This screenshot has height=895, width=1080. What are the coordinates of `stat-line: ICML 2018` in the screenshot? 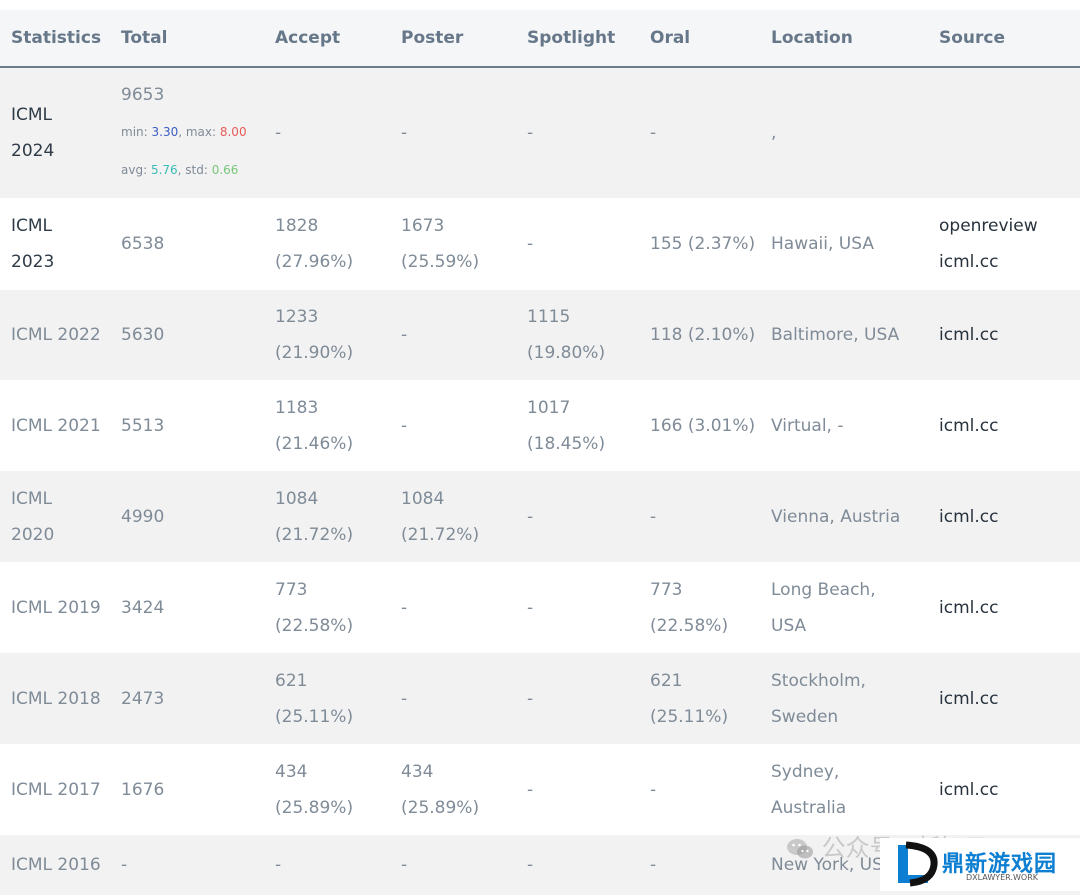 It's located at (56, 698).